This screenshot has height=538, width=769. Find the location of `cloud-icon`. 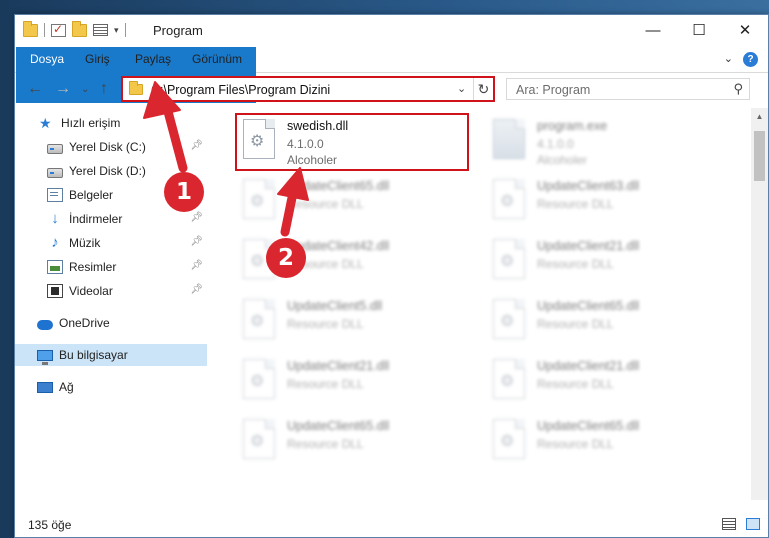

cloud-icon is located at coordinates (45, 324).